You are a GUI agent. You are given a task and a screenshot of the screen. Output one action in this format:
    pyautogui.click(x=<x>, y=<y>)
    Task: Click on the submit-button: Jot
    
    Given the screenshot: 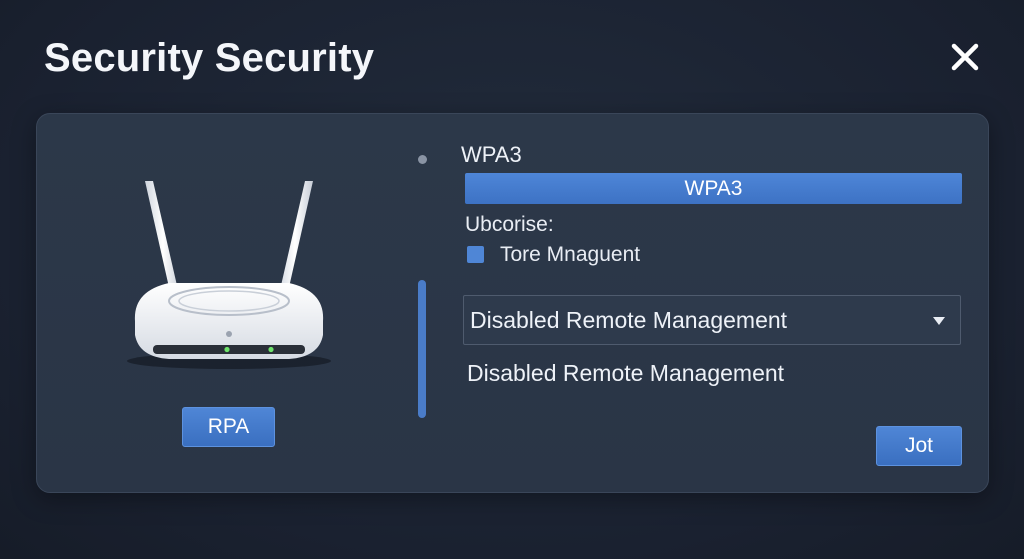 What is the action you would take?
    pyautogui.click(x=919, y=446)
    